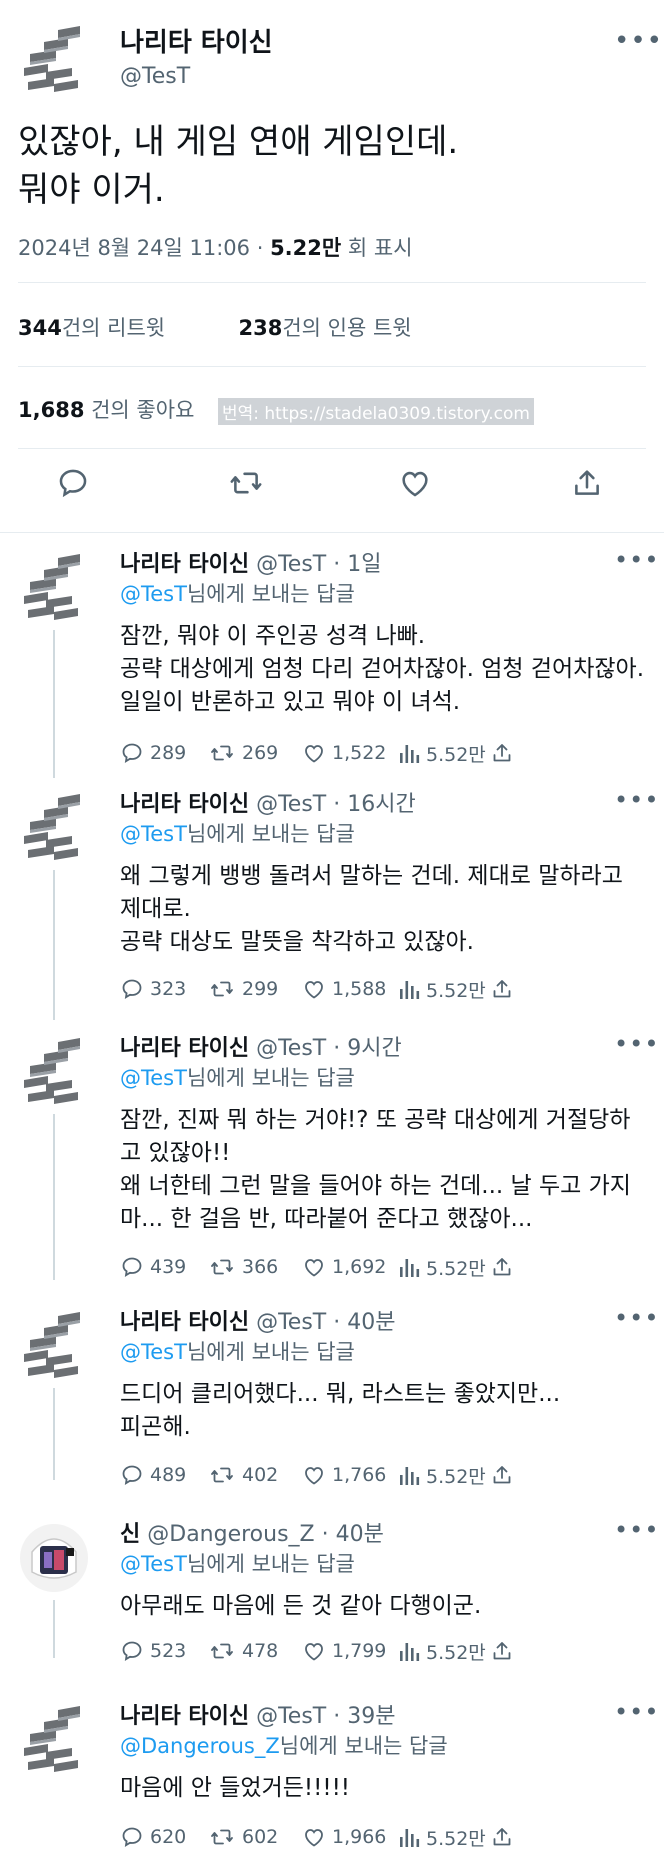  What do you see at coordinates (314, 754) in the screenshot?
I see `heart-icon` at bounding box center [314, 754].